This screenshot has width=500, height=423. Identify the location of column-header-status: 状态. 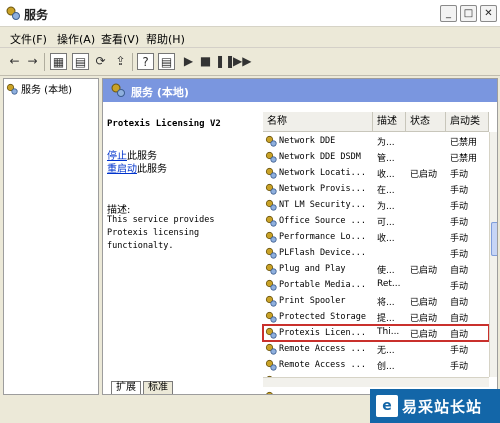
(426, 122).